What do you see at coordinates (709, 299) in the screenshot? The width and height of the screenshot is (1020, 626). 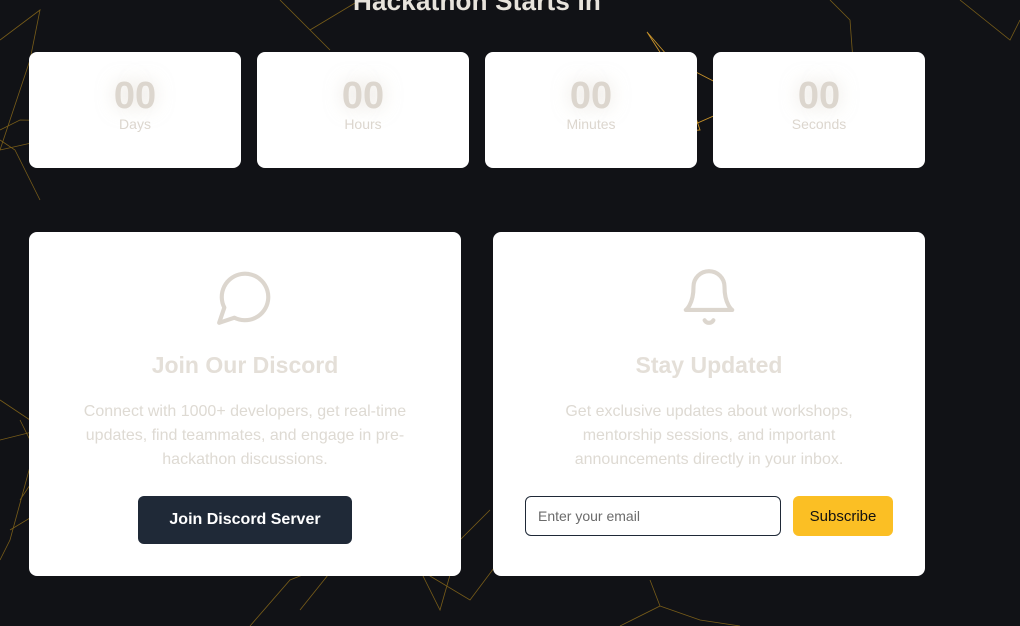 I see `bell-icon` at bounding box center [709, 299].